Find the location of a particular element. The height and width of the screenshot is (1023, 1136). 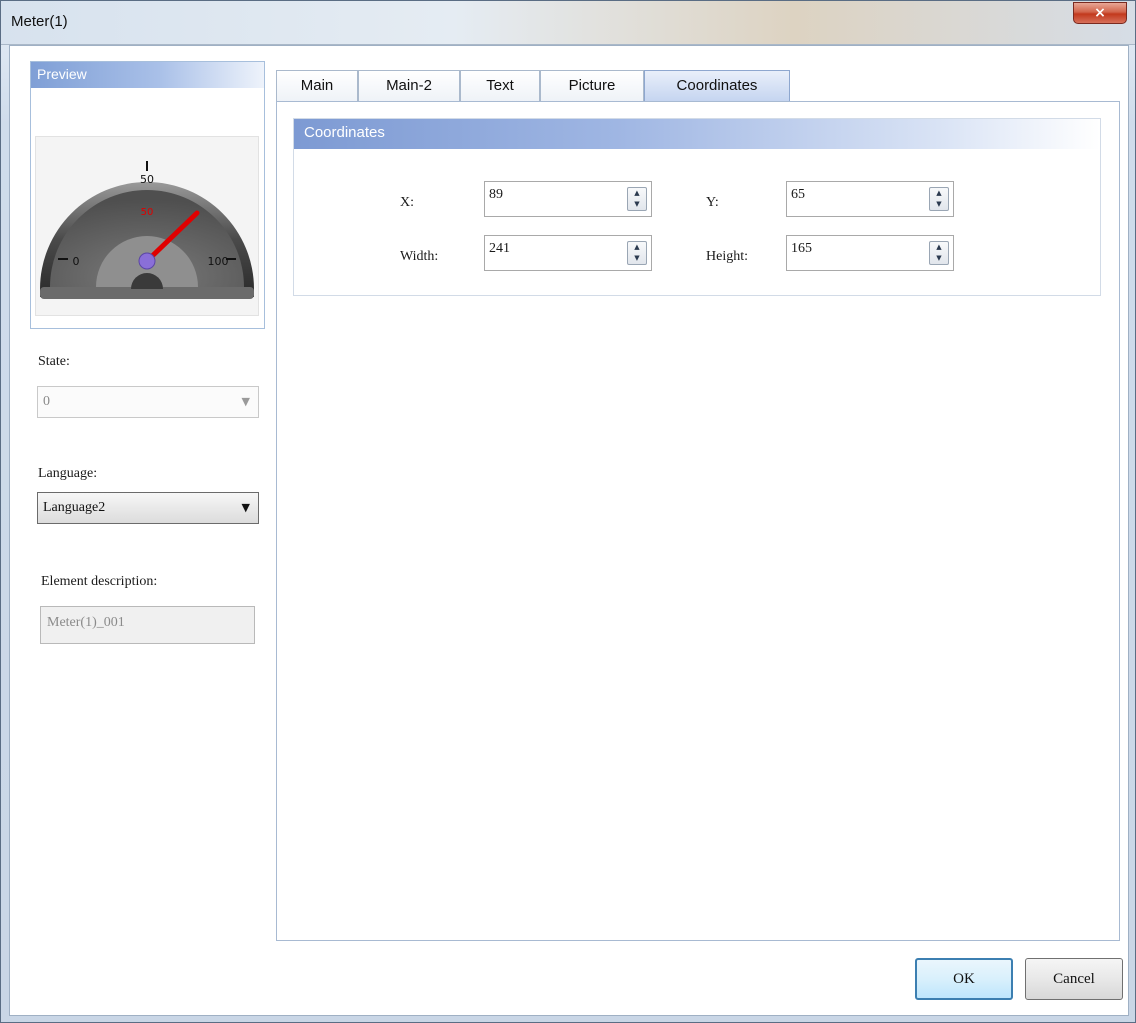

gauge-mid-label: 50 is located at coordinates (147, 179).